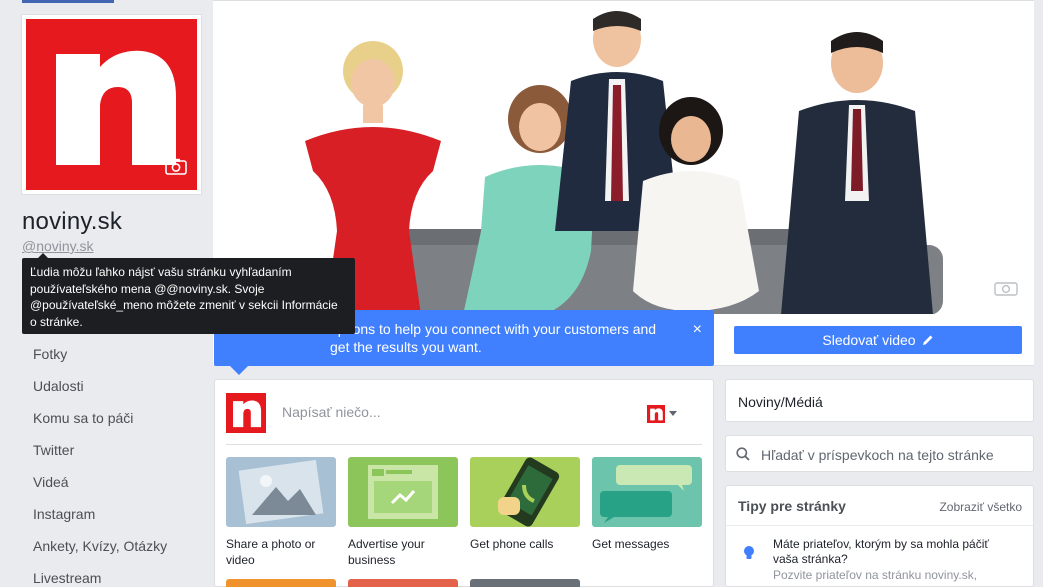  I want to click on messages-action: Get messages, so click(648, 504).